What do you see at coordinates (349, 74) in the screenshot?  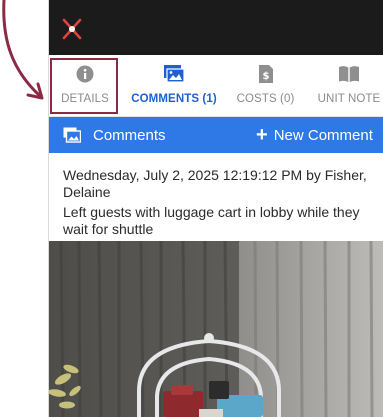 I see `book-icon` at bounding box center [349, 74].